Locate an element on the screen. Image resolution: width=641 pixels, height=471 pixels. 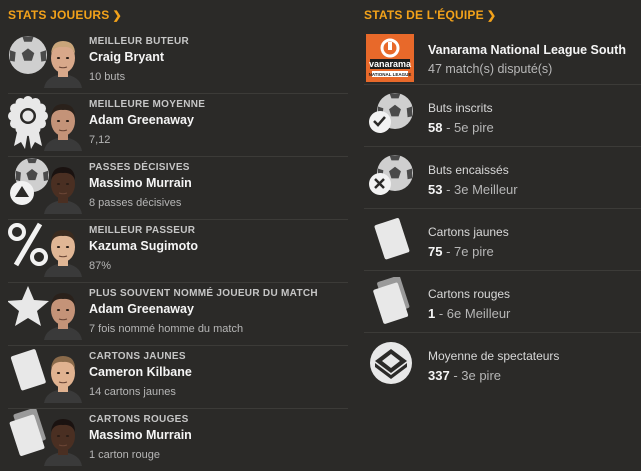
player-name-link: Kazuma Sugimoto is located at coordinates (143, 246).